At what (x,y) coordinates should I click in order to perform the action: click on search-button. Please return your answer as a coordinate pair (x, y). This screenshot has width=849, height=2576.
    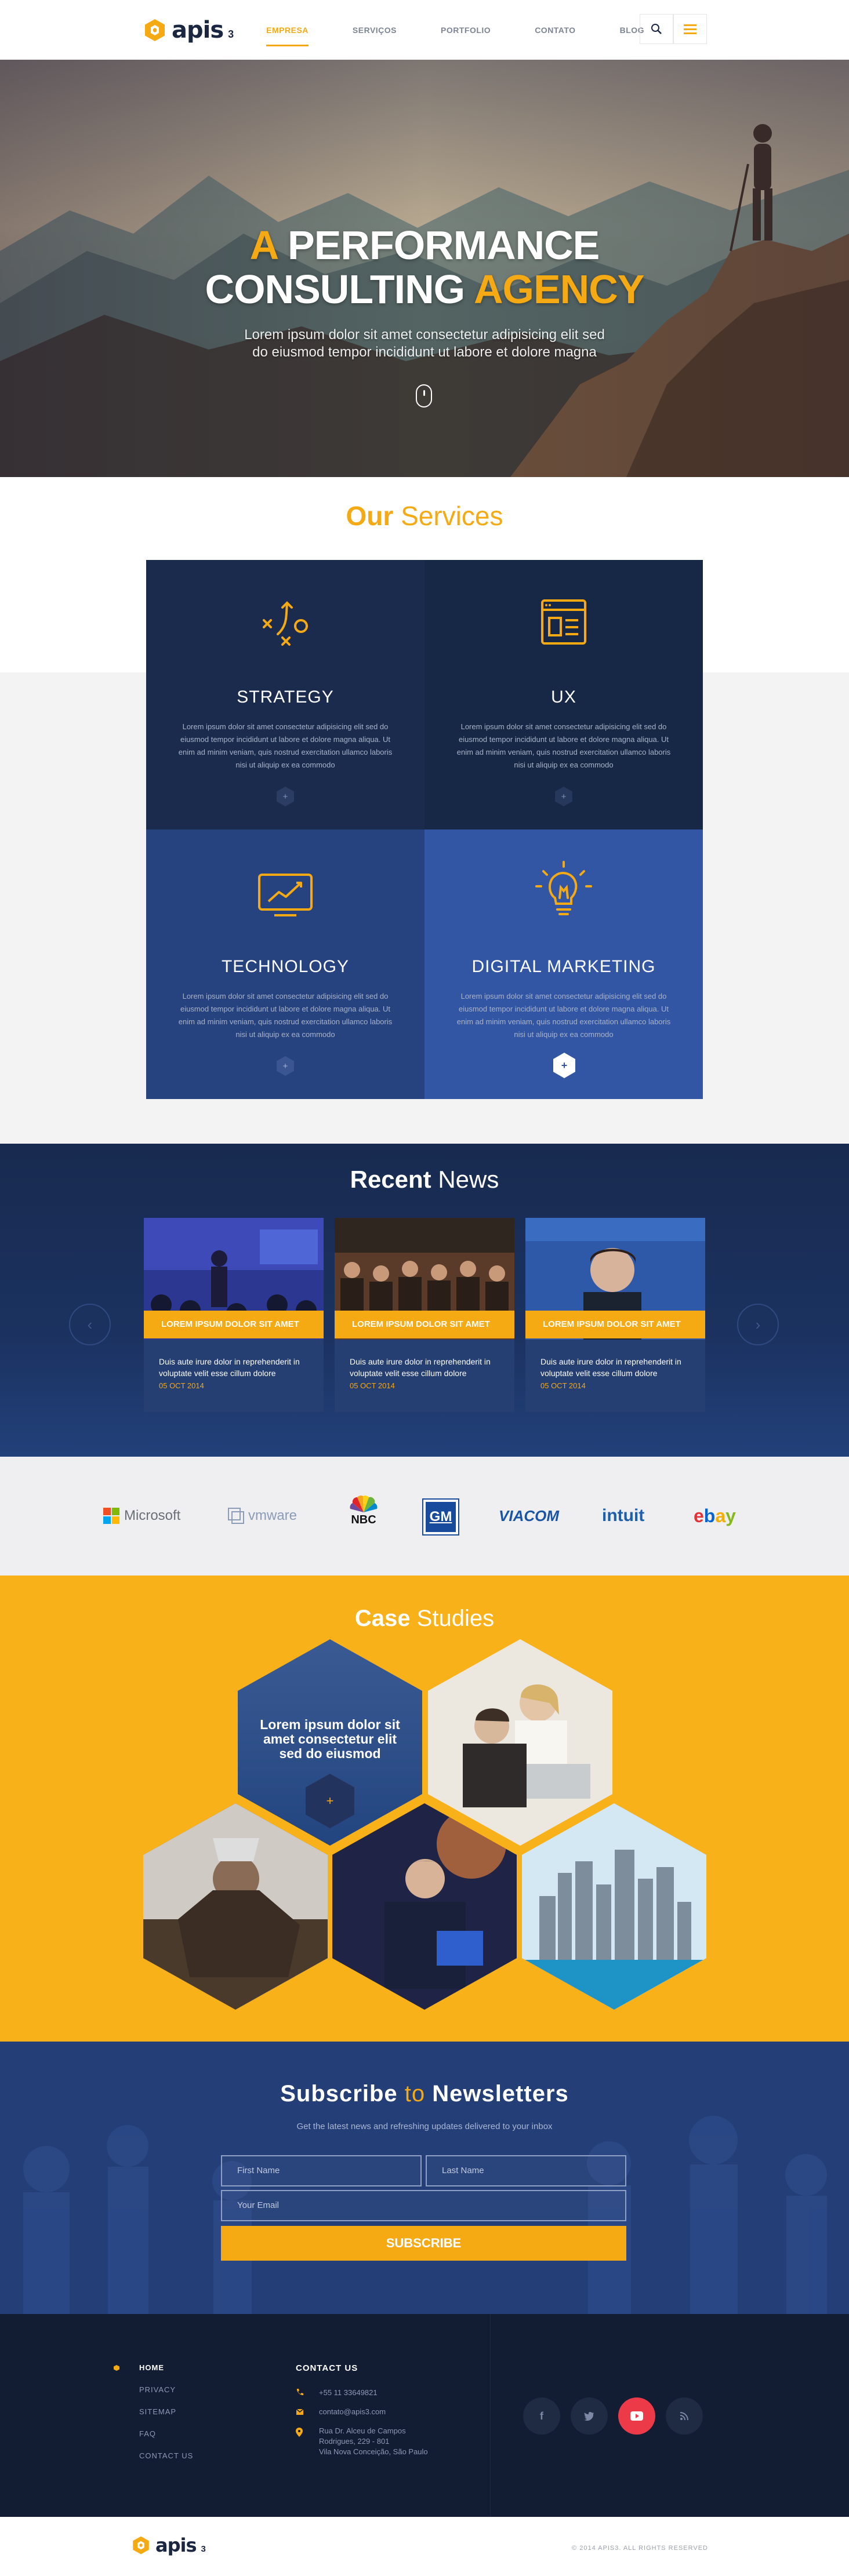
    Looking at the image, I should click on (657, 29).